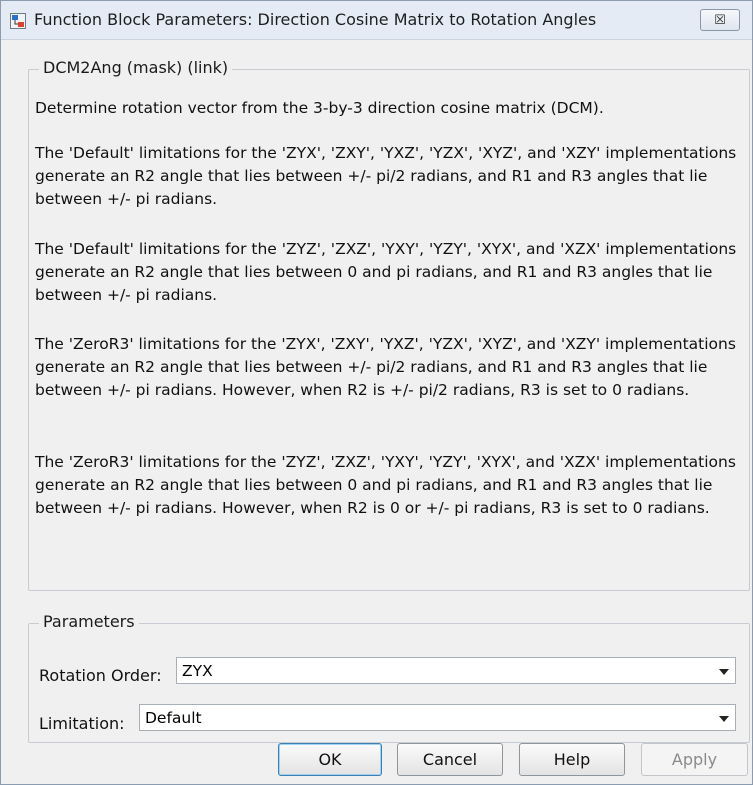 This screenshot has width=753, height=785. Describe the element at coordinates (330, 759) in the screenshot. I see `ok-button: OK` at that location.